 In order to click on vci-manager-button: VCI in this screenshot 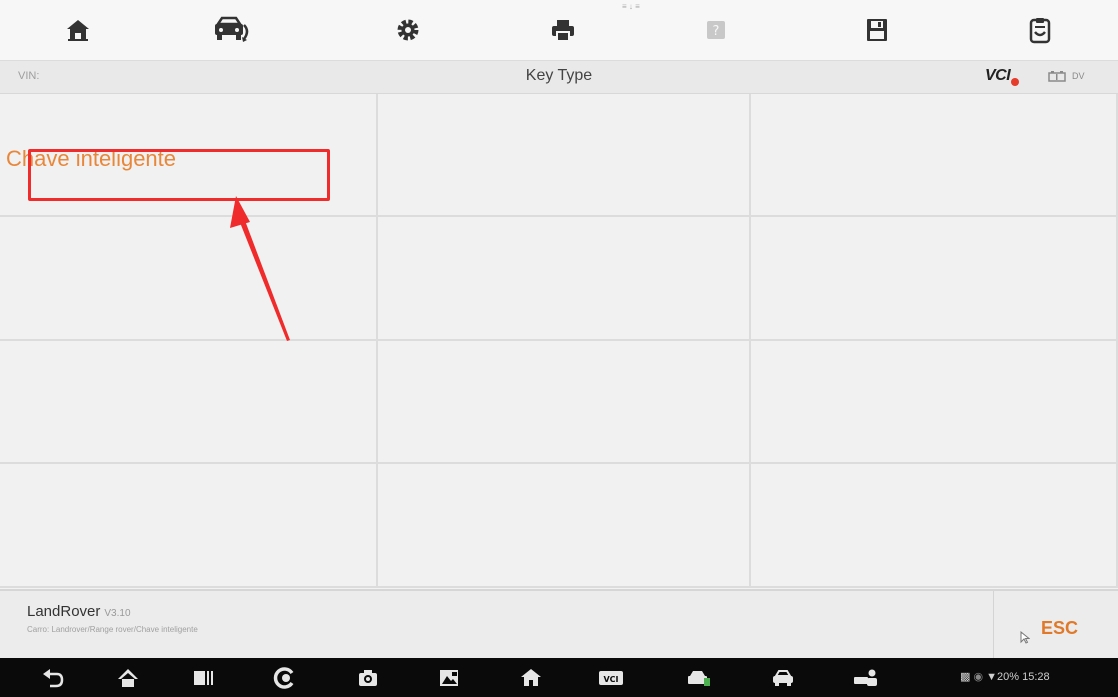, I will do `click(611, 678)`.